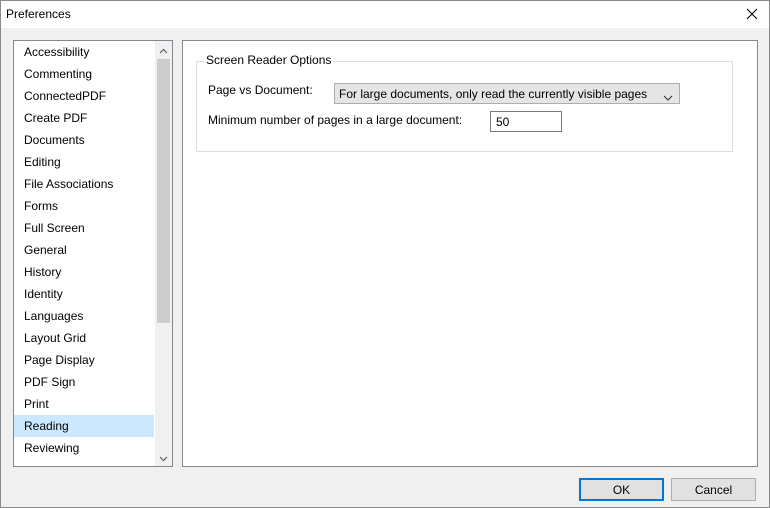 The image size is (770, 508). I want to click on sidebar-item-commenting: Commenting, so click(84, 74).